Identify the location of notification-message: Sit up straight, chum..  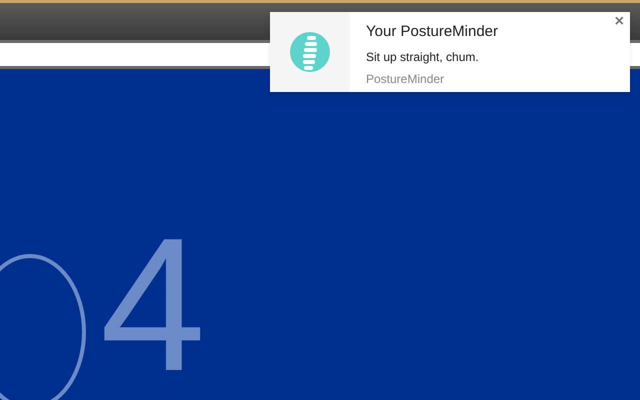
(422, 57).